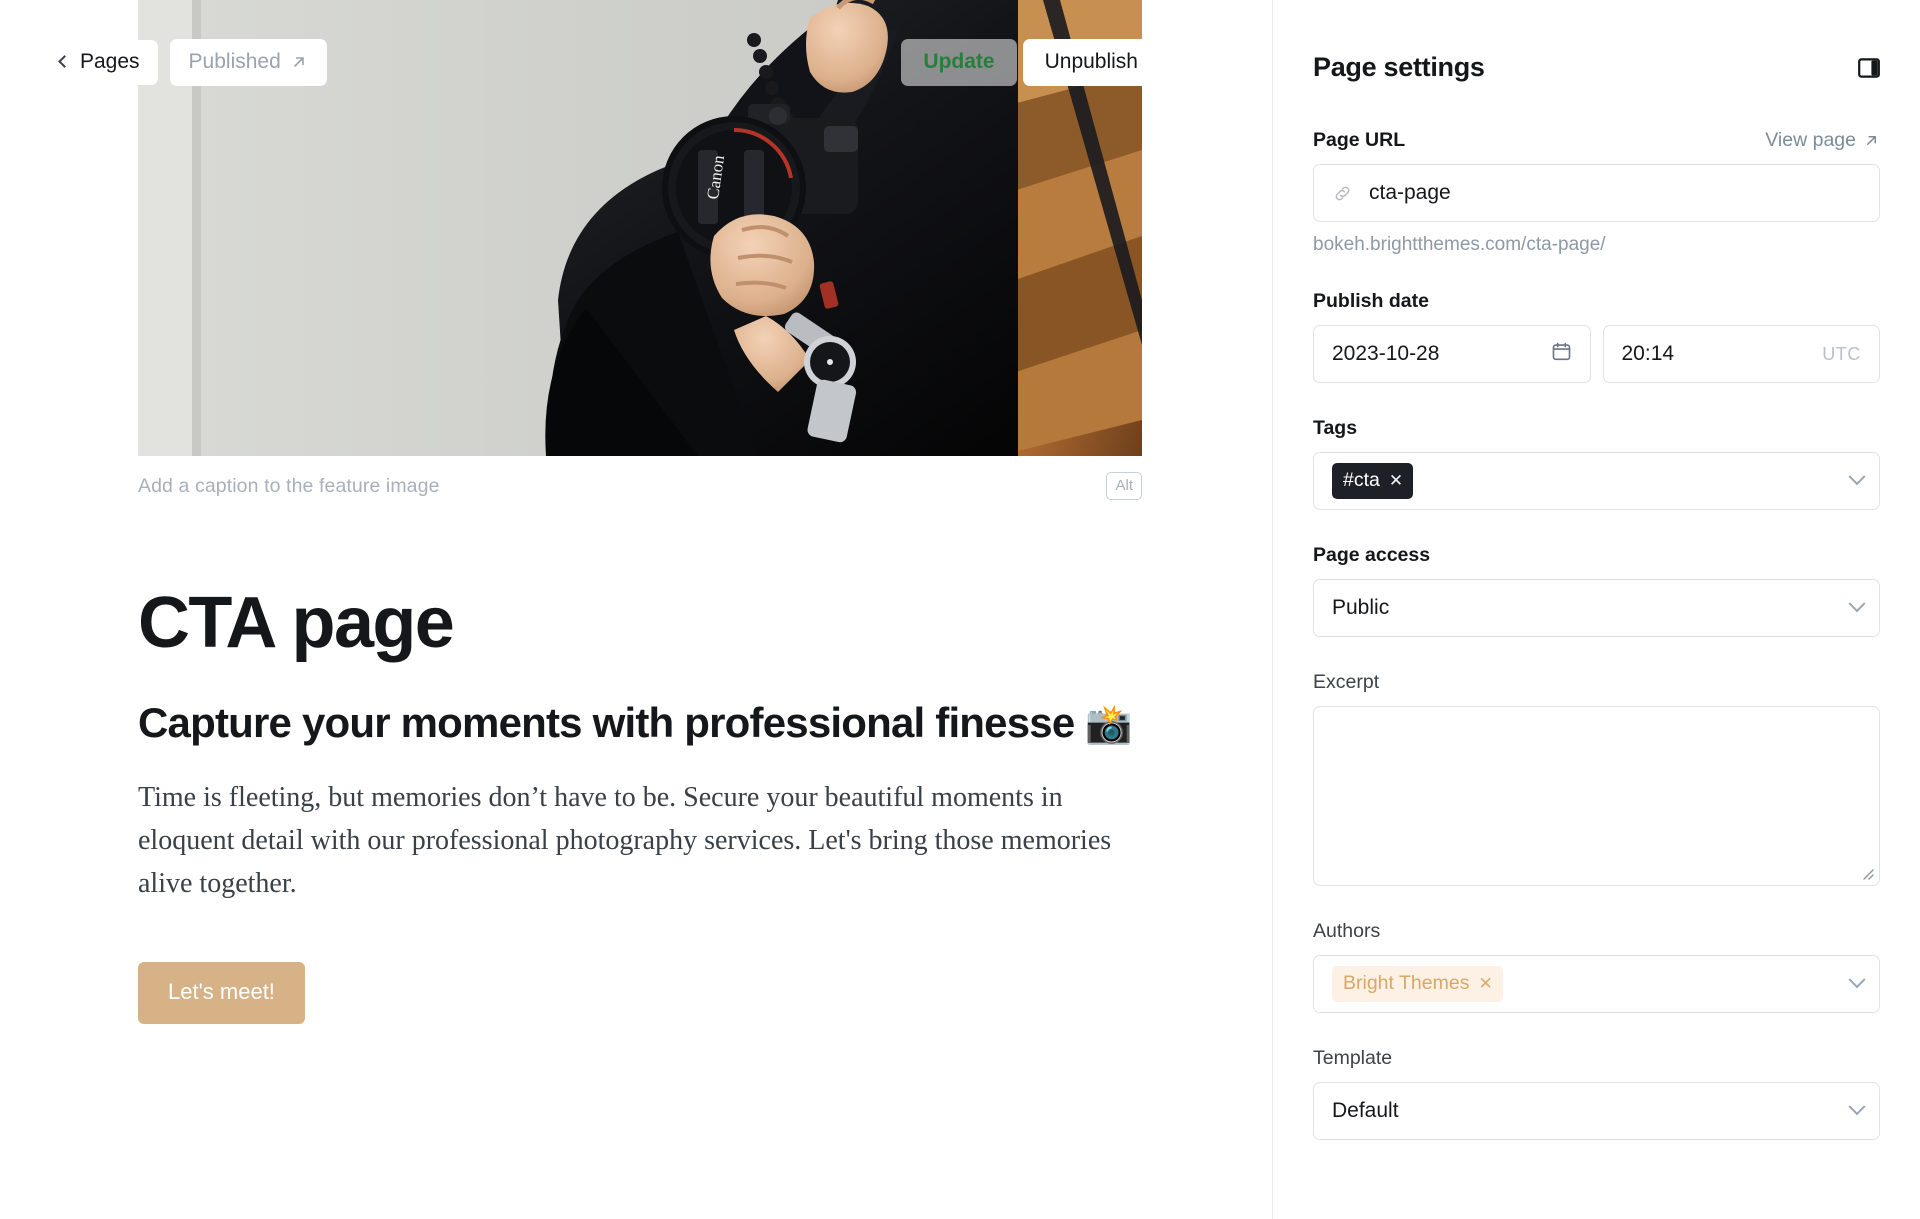 The height and width of the screenshot is (1219, 1920). What do you see at coordinates (1359, 140) in the screenshot?
I see `page-url-label: Page URL` at bounding box center [1359, 140].